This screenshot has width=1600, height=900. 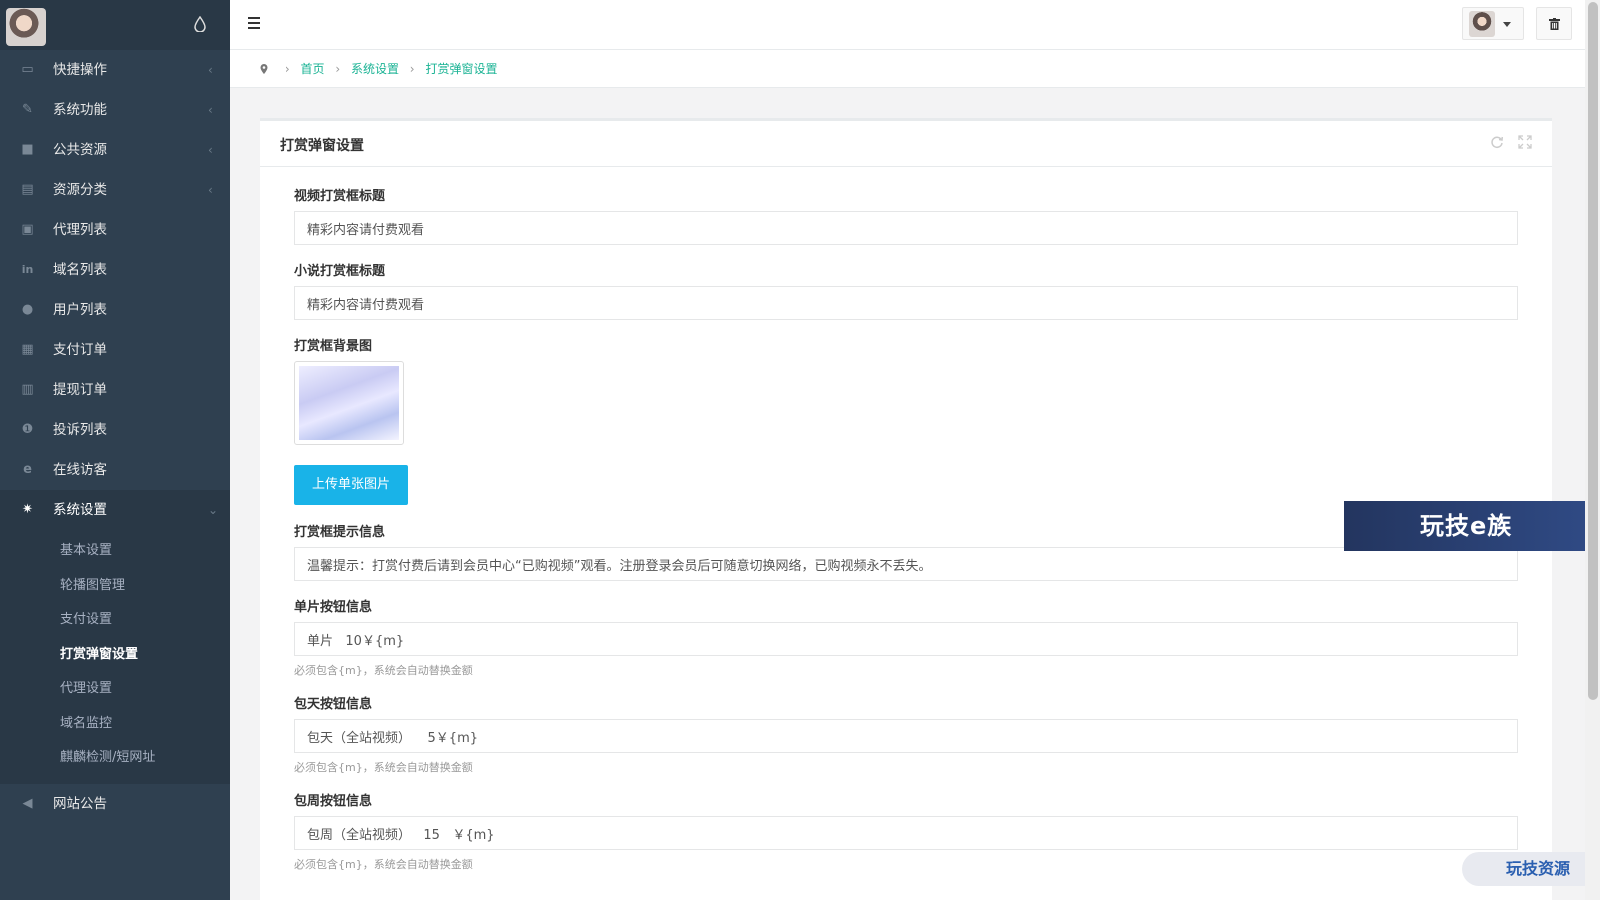 I want to click on sidebar-header, so click(x=115, y=25).